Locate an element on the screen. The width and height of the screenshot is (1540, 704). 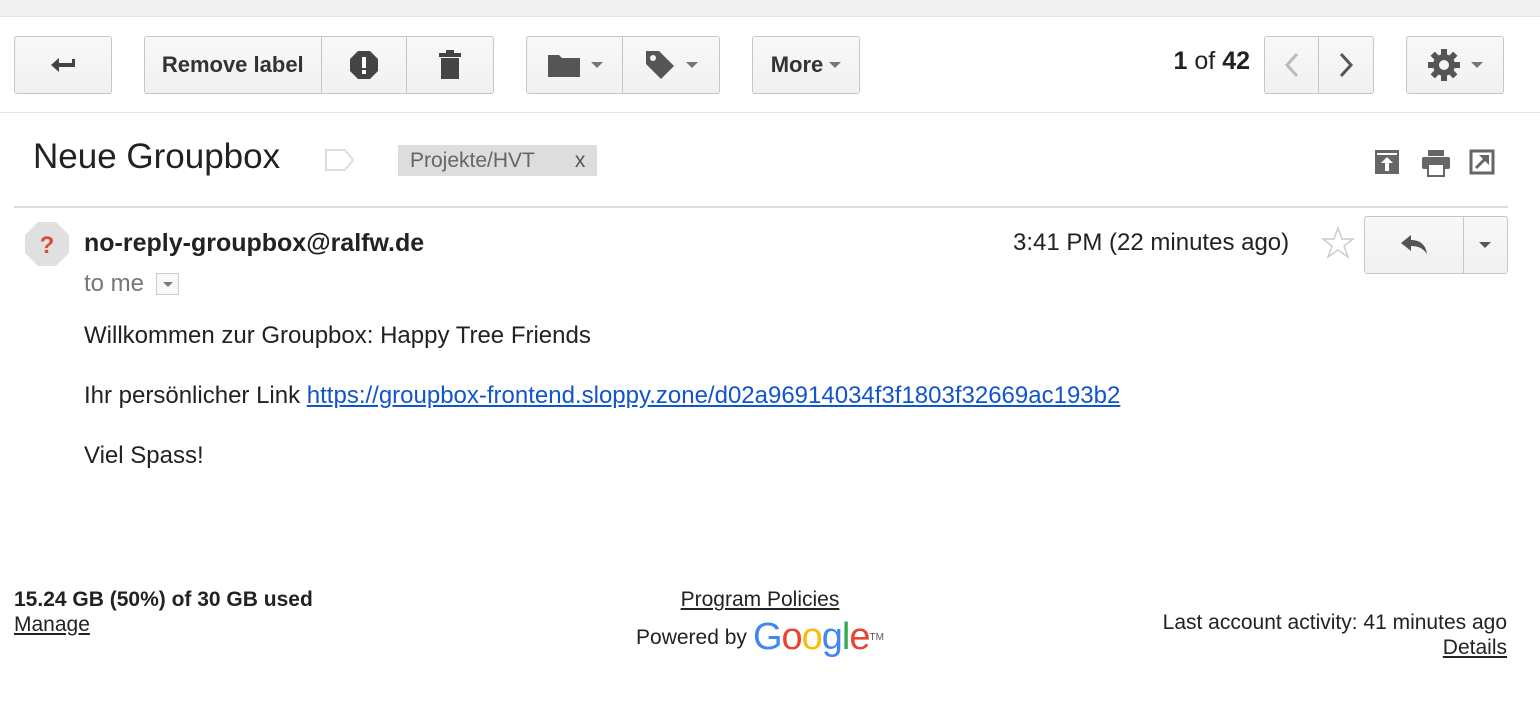
storage-info: 15.24 GB (50%) of 30 GB used Manage is located at coordinates (163, 612).